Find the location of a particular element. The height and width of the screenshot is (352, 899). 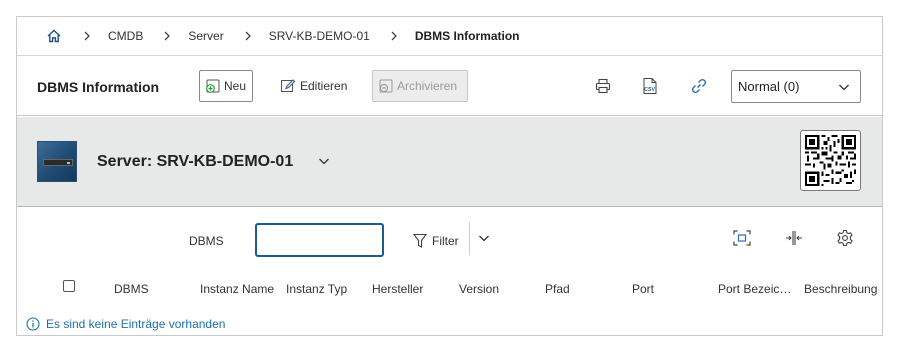

filter-divider is located at coordinates (469, 238).